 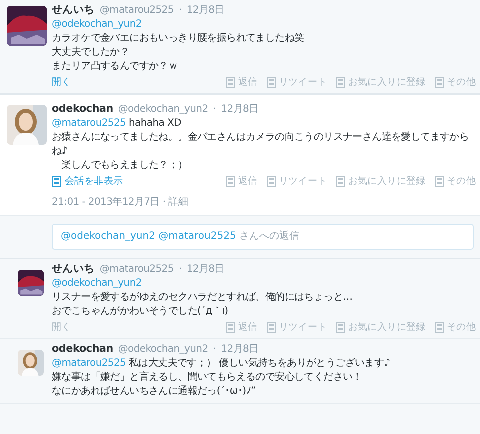 What do you see at coordinates (116, 67) in the screenshot?
I see `tweet-text: またリア凸するんですか？ｗ` at bounding box center [116, 67].